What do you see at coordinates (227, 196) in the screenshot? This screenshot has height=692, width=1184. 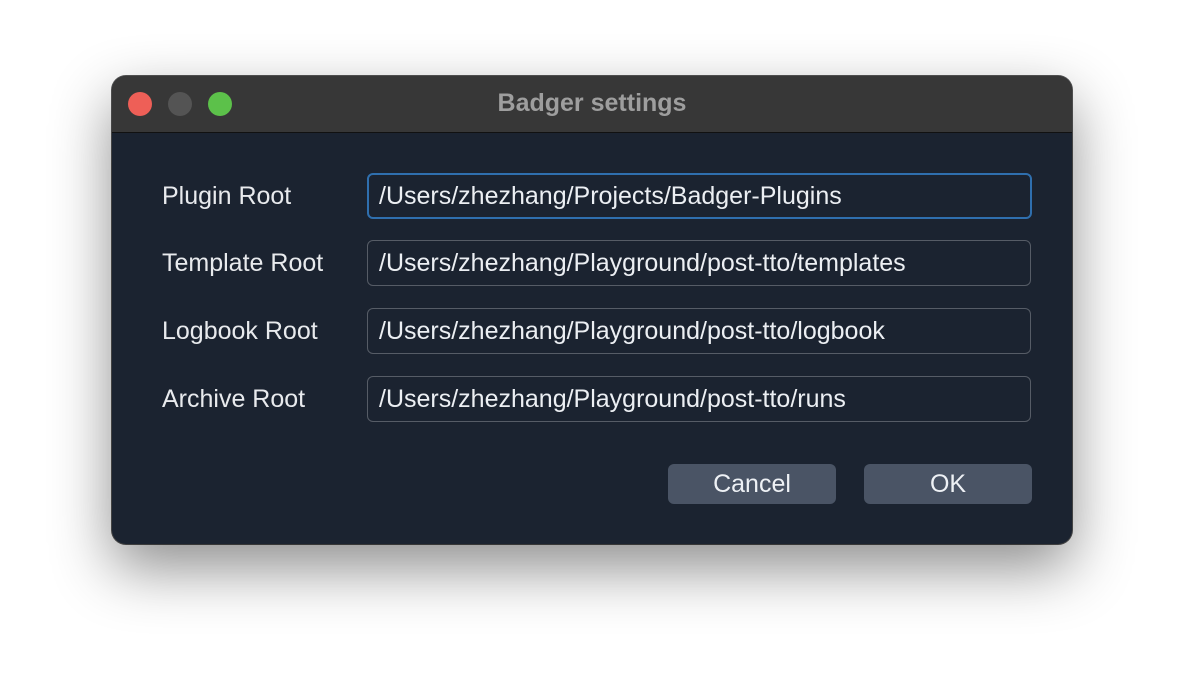 I see `plugin-root-label: Plugin Root` at bounding box center [227, 196].